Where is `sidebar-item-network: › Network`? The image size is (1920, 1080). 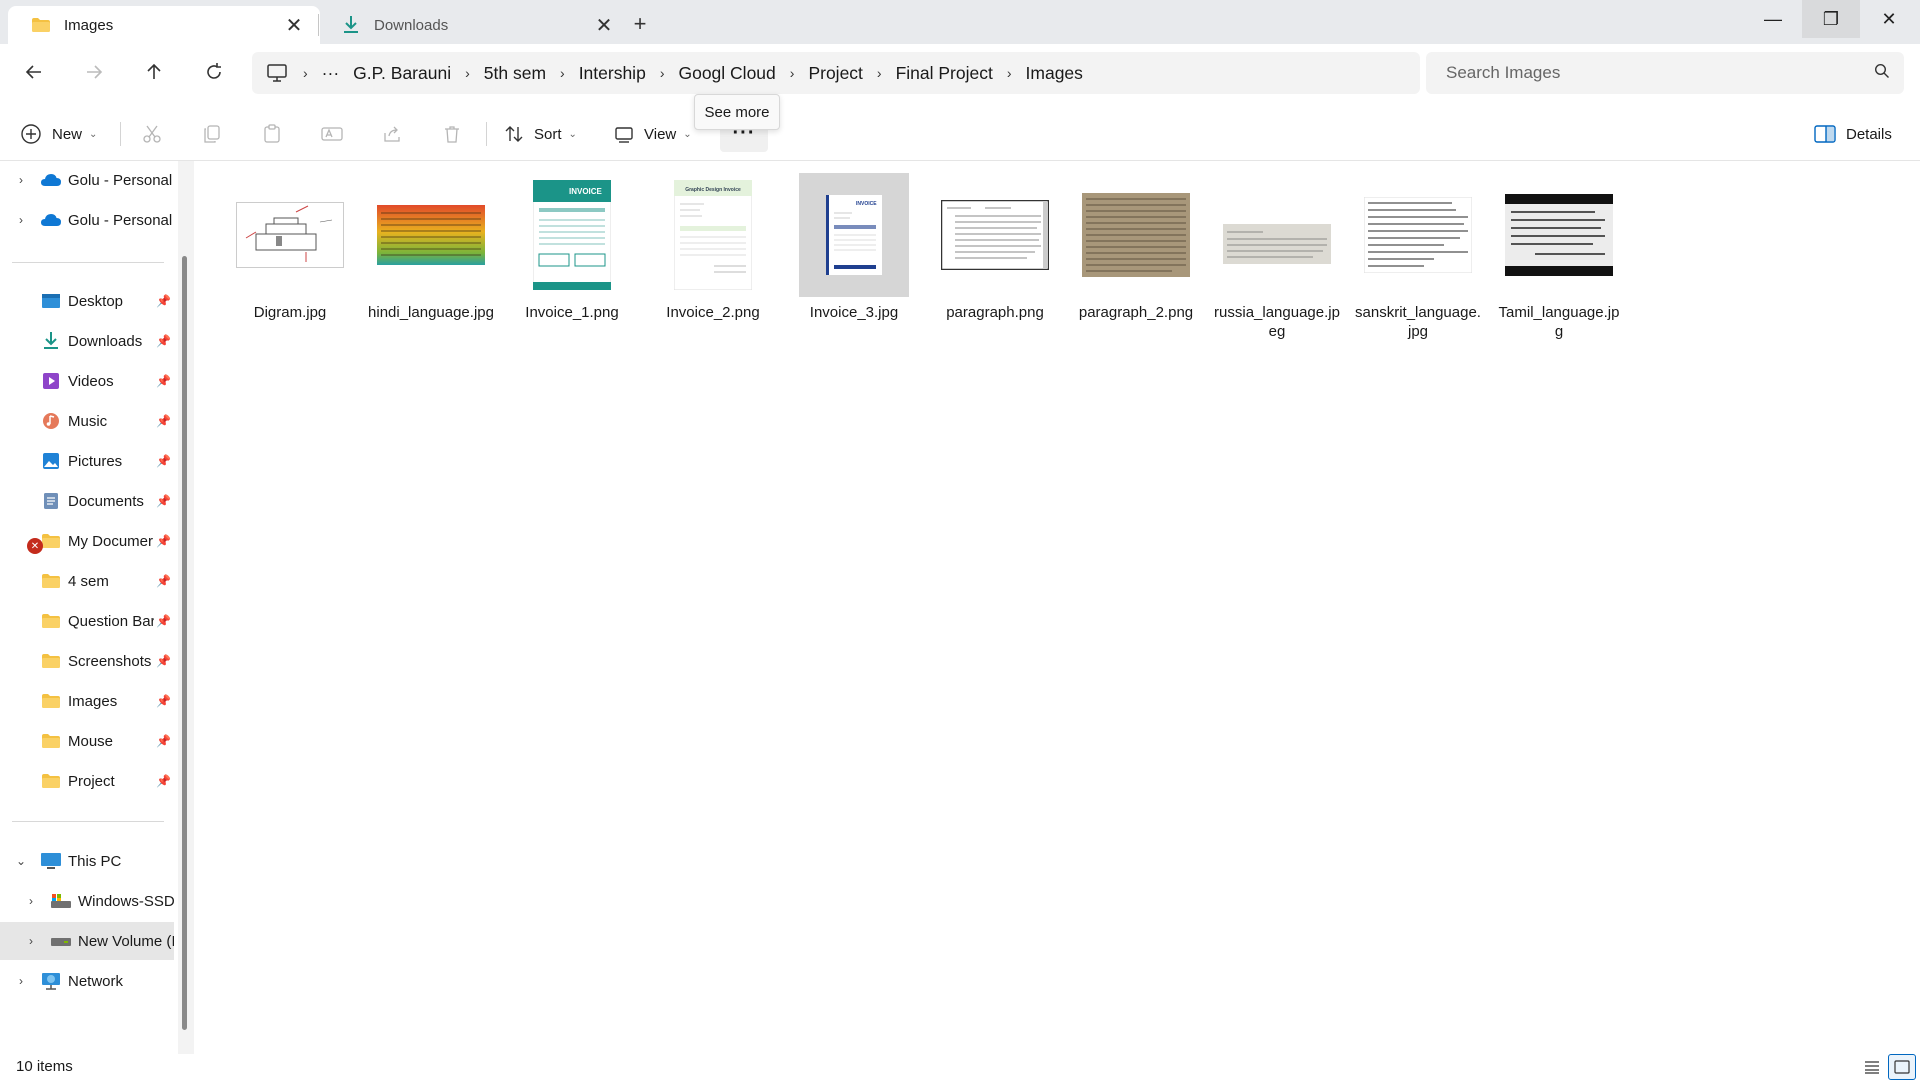
sidebar-item-network: › Network is located at coordinates (87, 981).